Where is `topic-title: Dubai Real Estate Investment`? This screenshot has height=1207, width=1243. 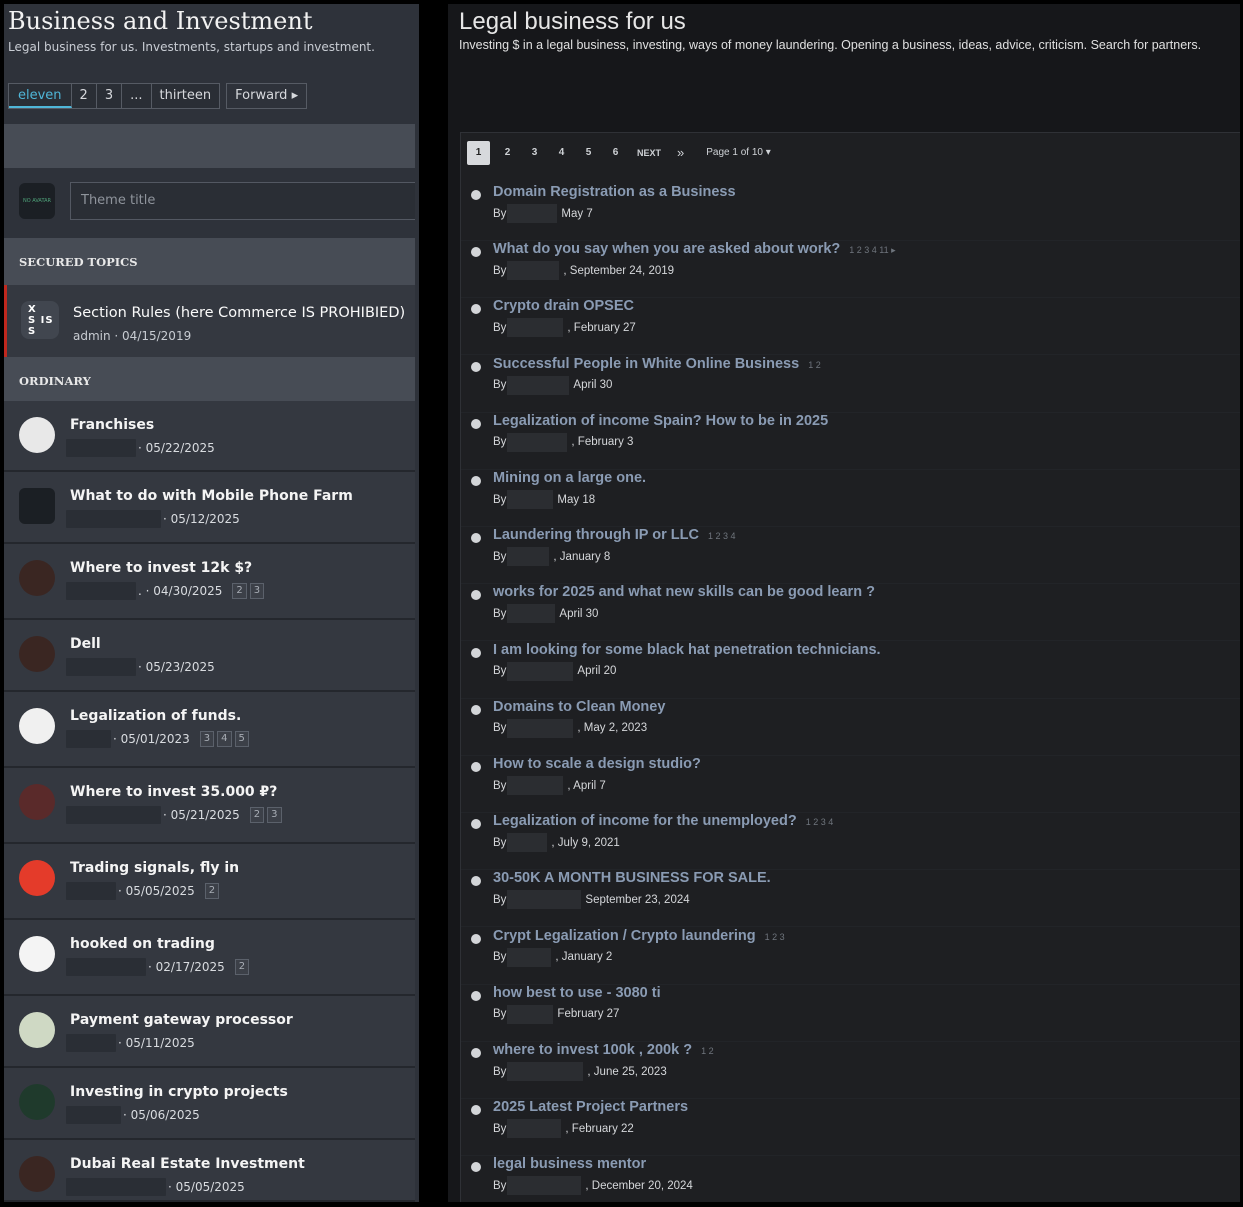 topic-title: Dubai Real Estate Investment is located at coordinates (187, 1164).